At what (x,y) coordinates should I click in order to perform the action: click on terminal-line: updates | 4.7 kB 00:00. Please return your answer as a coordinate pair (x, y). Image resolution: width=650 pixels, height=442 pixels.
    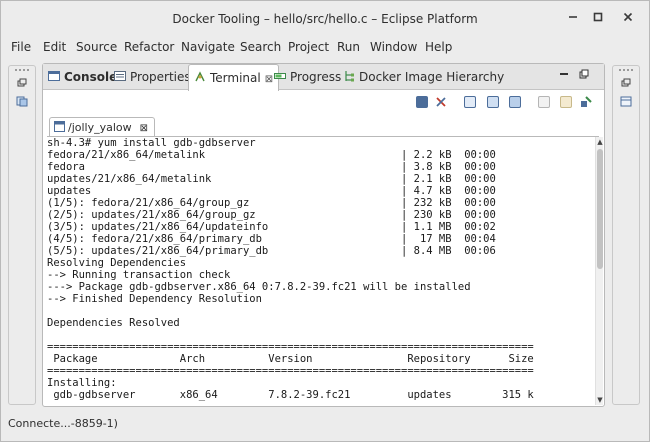
    Looking at the image, I should click on (271, 191).